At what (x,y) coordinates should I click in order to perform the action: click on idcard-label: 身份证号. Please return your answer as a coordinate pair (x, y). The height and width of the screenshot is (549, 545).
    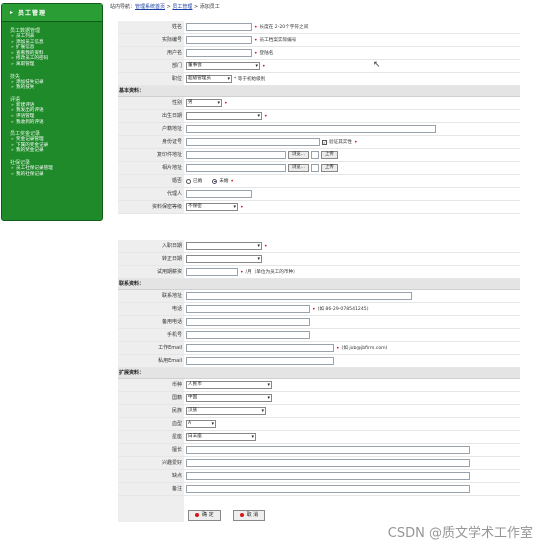
    Looking at the image, I should click on (151, 142).